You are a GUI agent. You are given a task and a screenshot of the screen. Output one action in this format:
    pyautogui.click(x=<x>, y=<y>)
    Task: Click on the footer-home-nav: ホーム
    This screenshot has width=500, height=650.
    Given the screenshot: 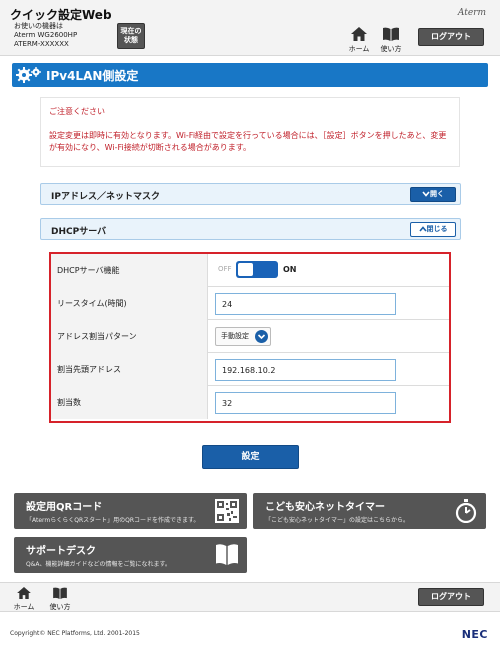 What is the action you would take?
    pyautogui.click(x=24, y=599)
    